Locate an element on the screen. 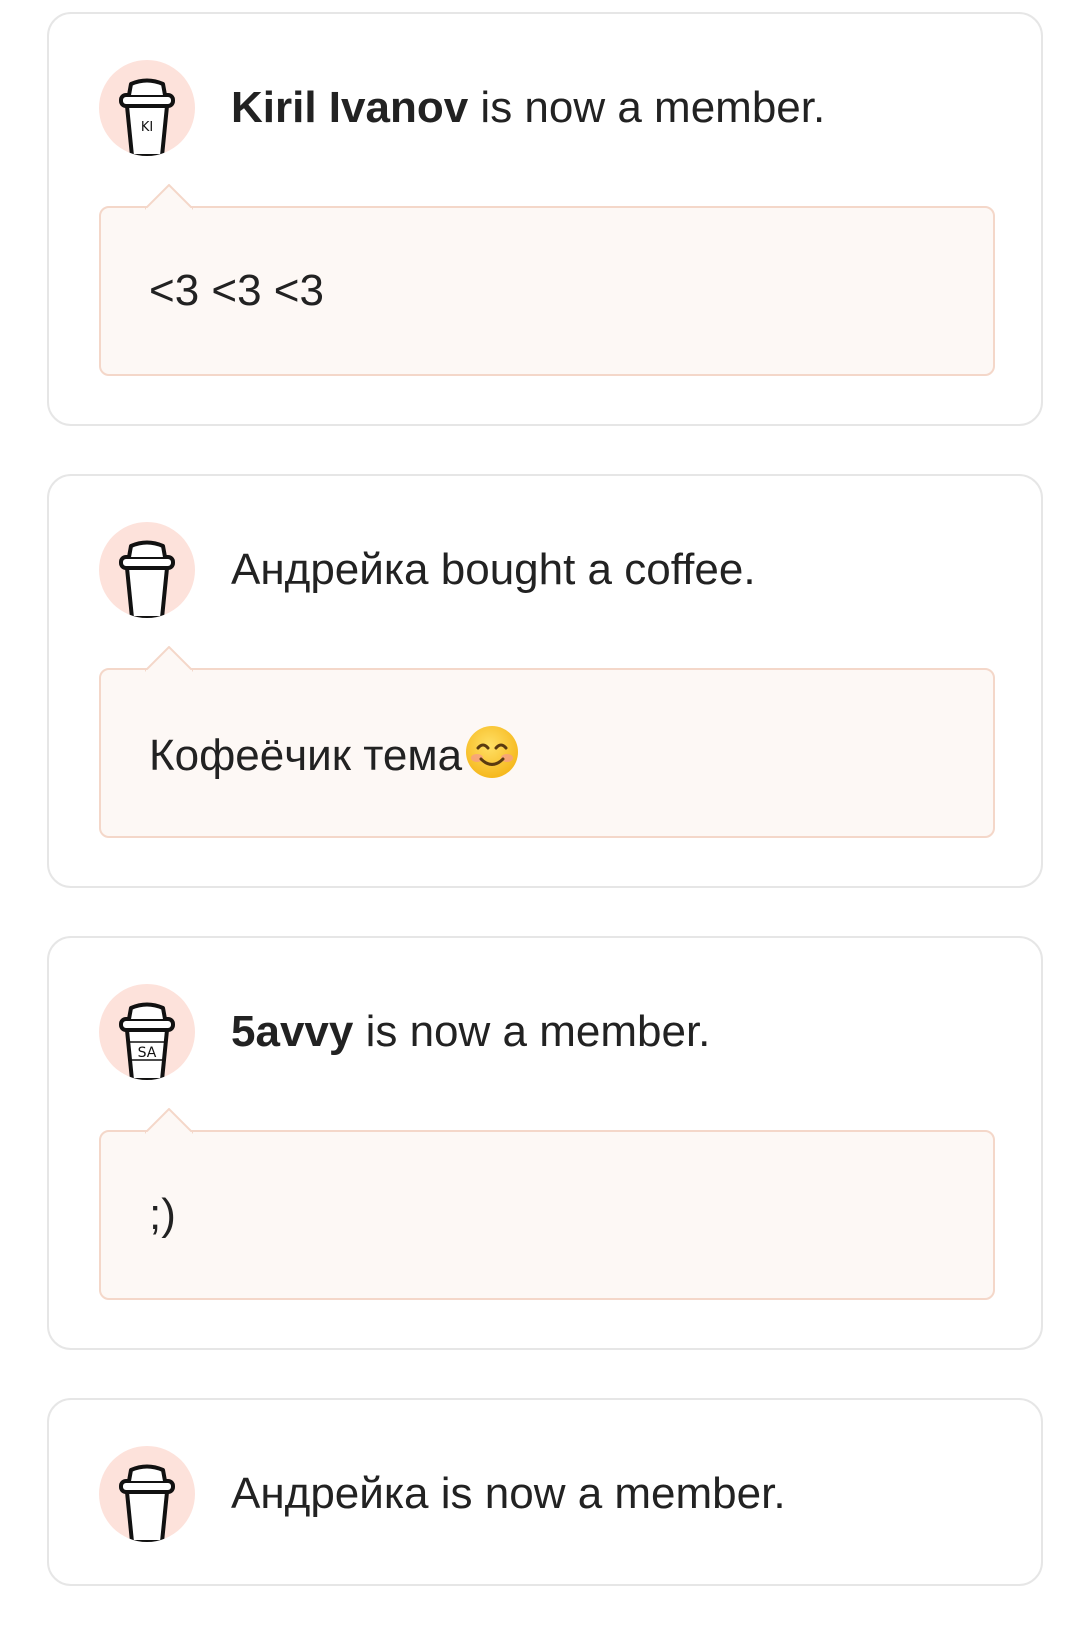 The image size is (1080, 1639). feed-card-header: Андрейка bought a coffee. is located at coordinates (545, 570).